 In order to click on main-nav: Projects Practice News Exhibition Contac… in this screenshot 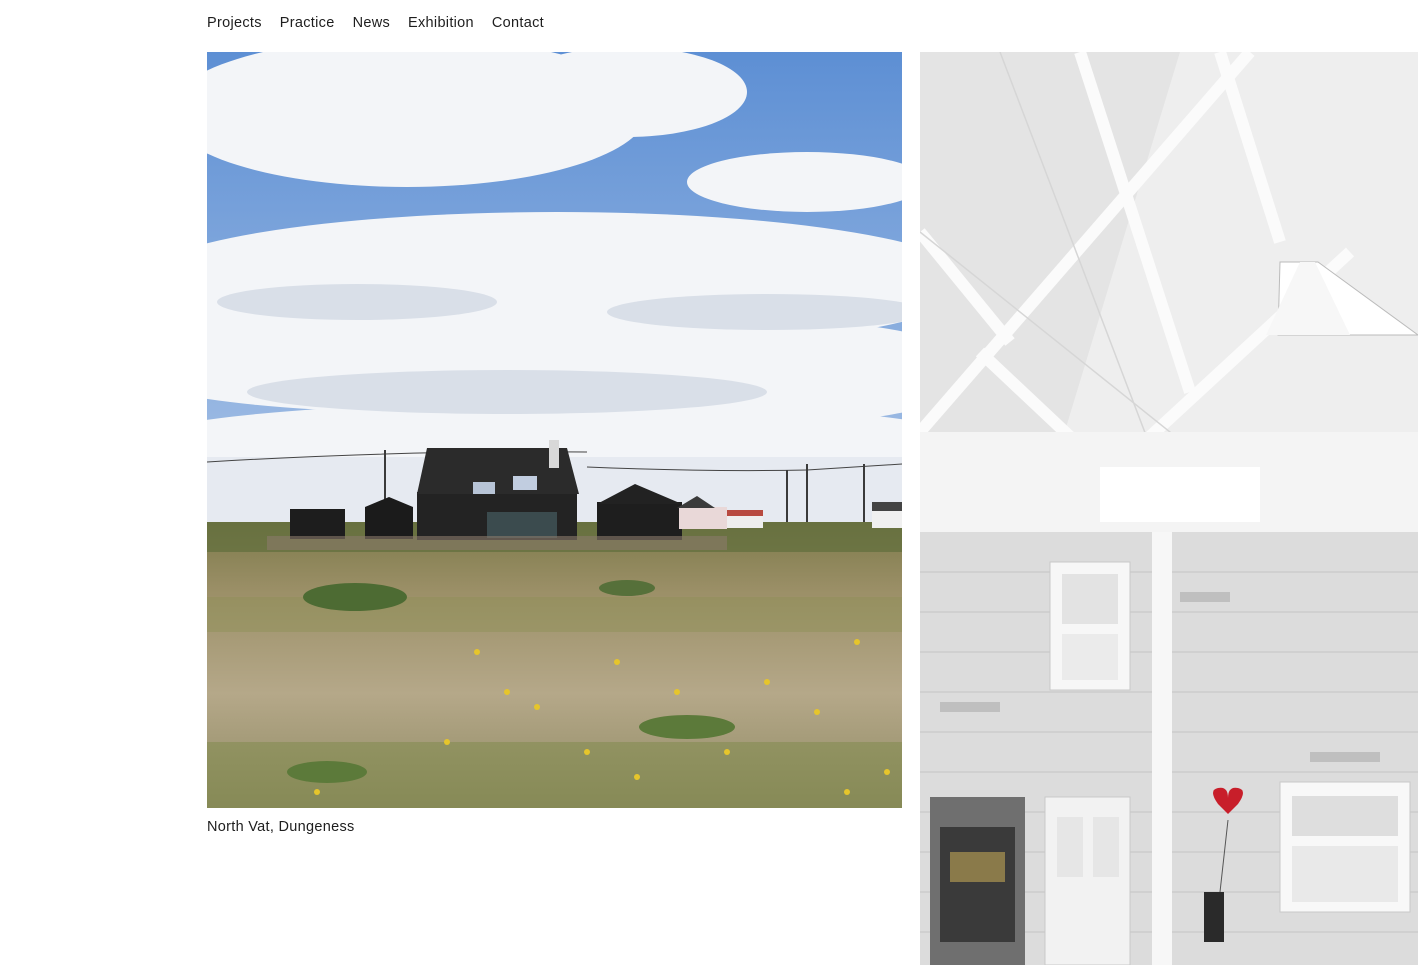, I will do `click(375, 23)`.